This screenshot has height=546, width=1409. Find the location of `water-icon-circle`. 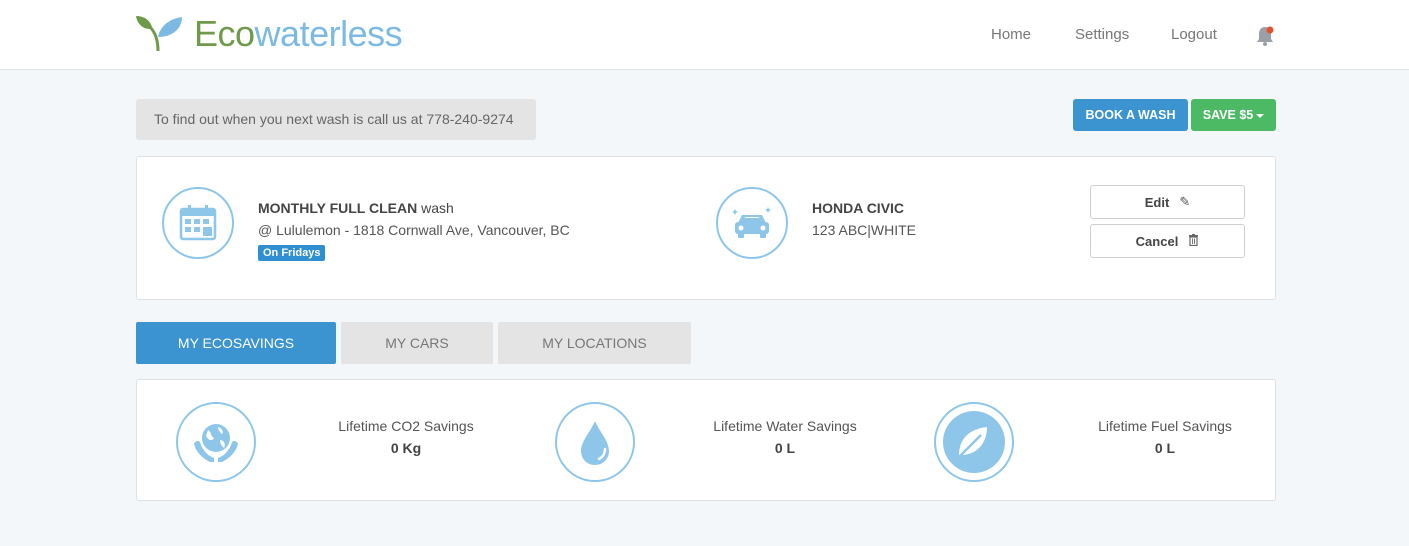

water-icon-circle is located at coordinates (595, 442).